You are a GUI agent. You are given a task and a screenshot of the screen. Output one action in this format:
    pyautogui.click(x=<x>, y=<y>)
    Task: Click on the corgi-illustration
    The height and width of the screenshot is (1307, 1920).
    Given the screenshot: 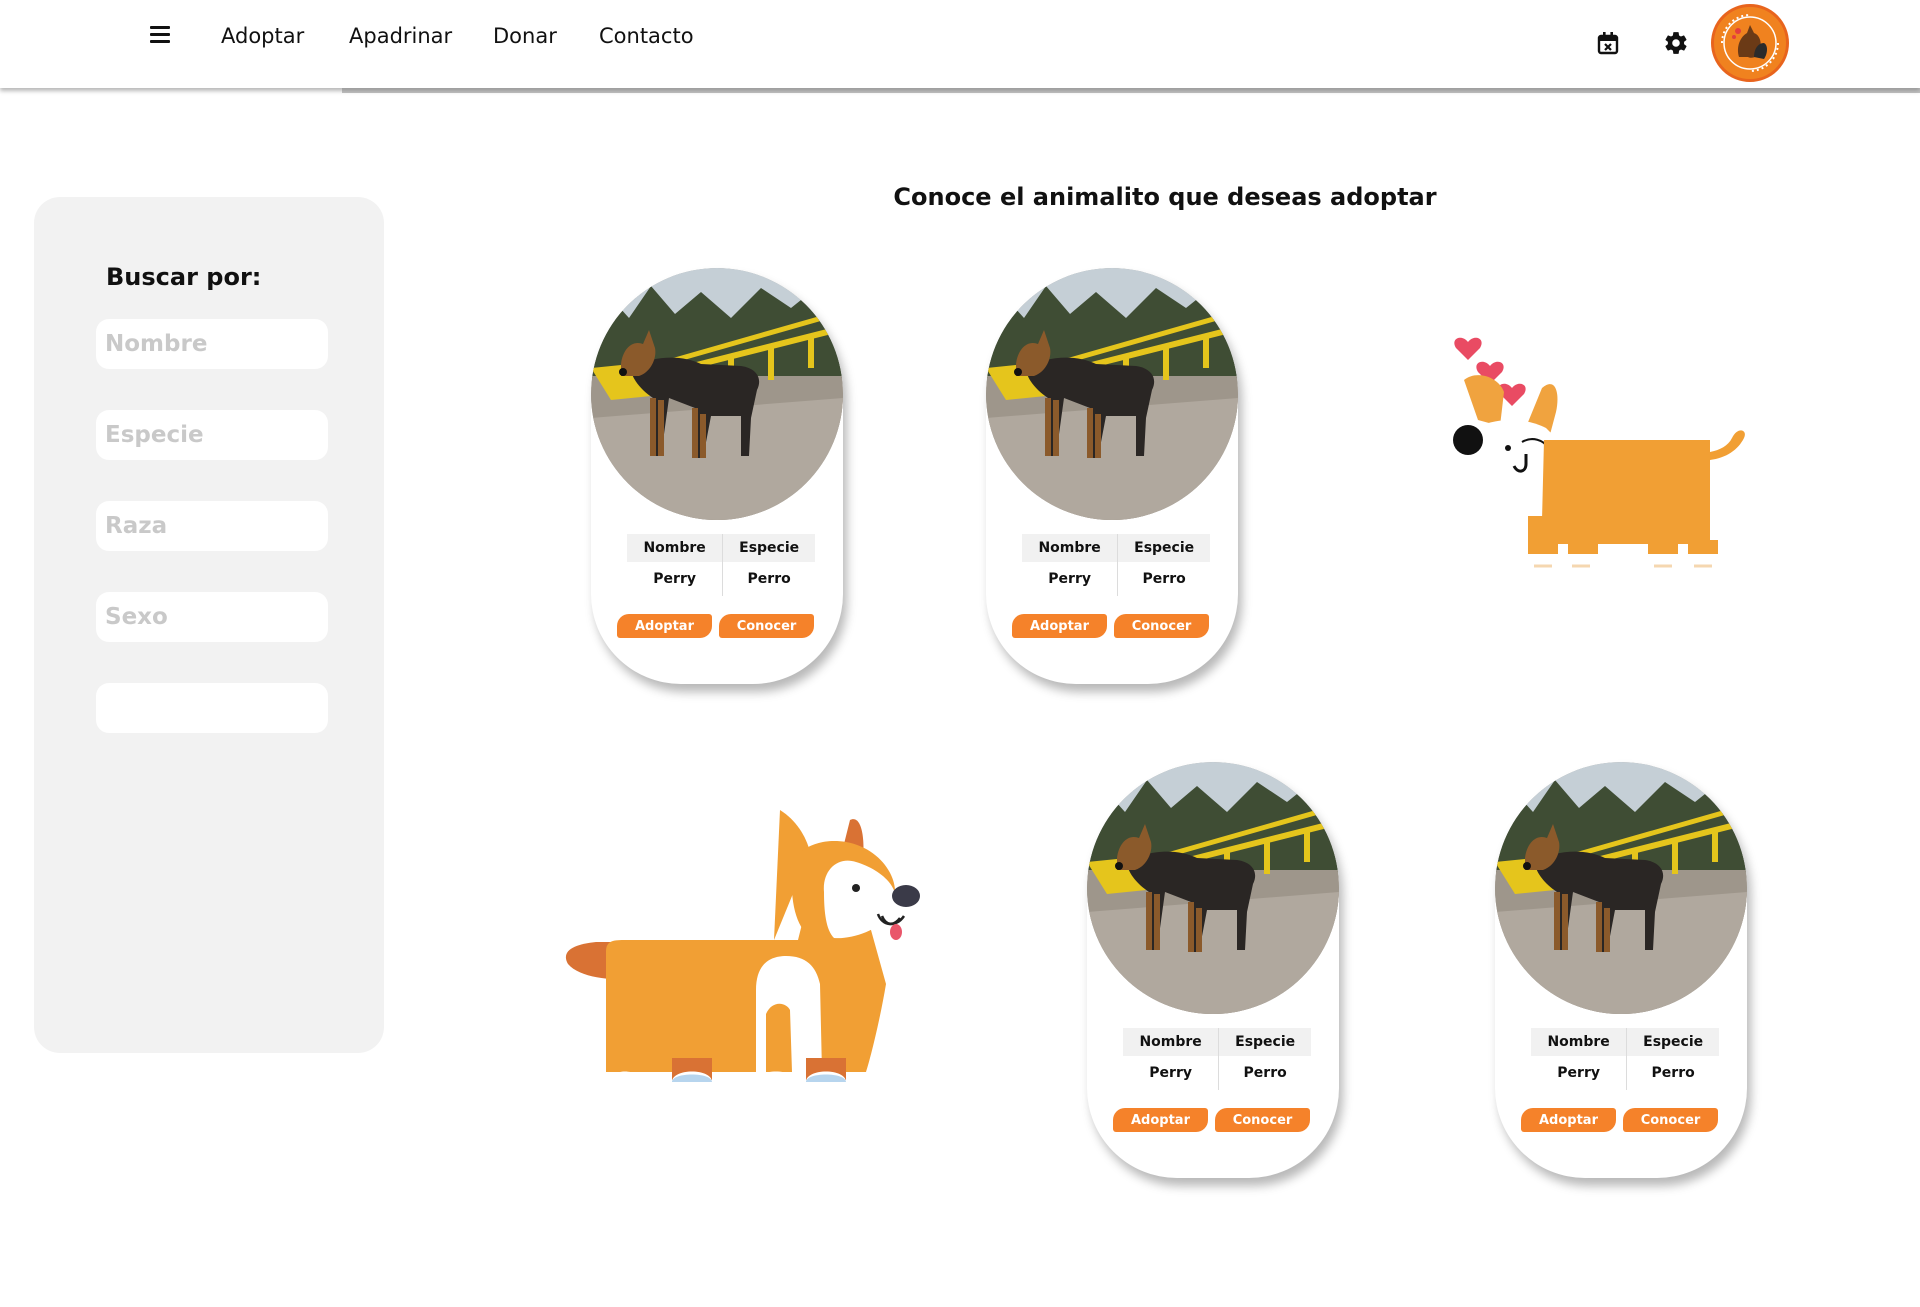 What is the action you would take?
    pyautogui.click(x=743, y=945)
    